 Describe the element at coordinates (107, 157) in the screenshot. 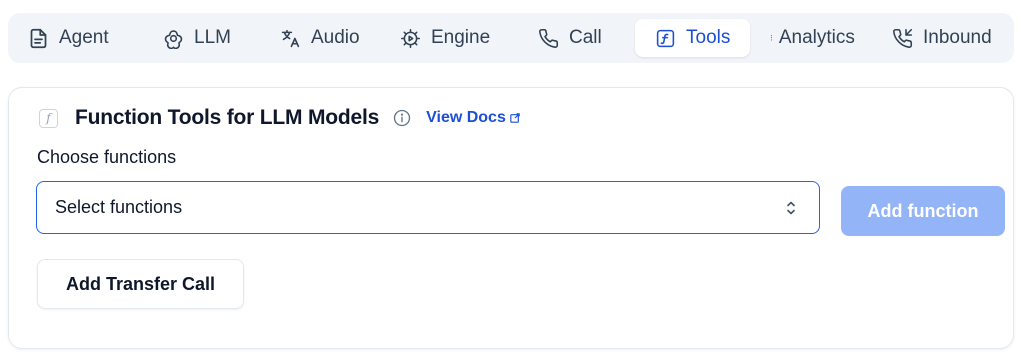

I see `choose-functions-label: Choose functions` at that location.